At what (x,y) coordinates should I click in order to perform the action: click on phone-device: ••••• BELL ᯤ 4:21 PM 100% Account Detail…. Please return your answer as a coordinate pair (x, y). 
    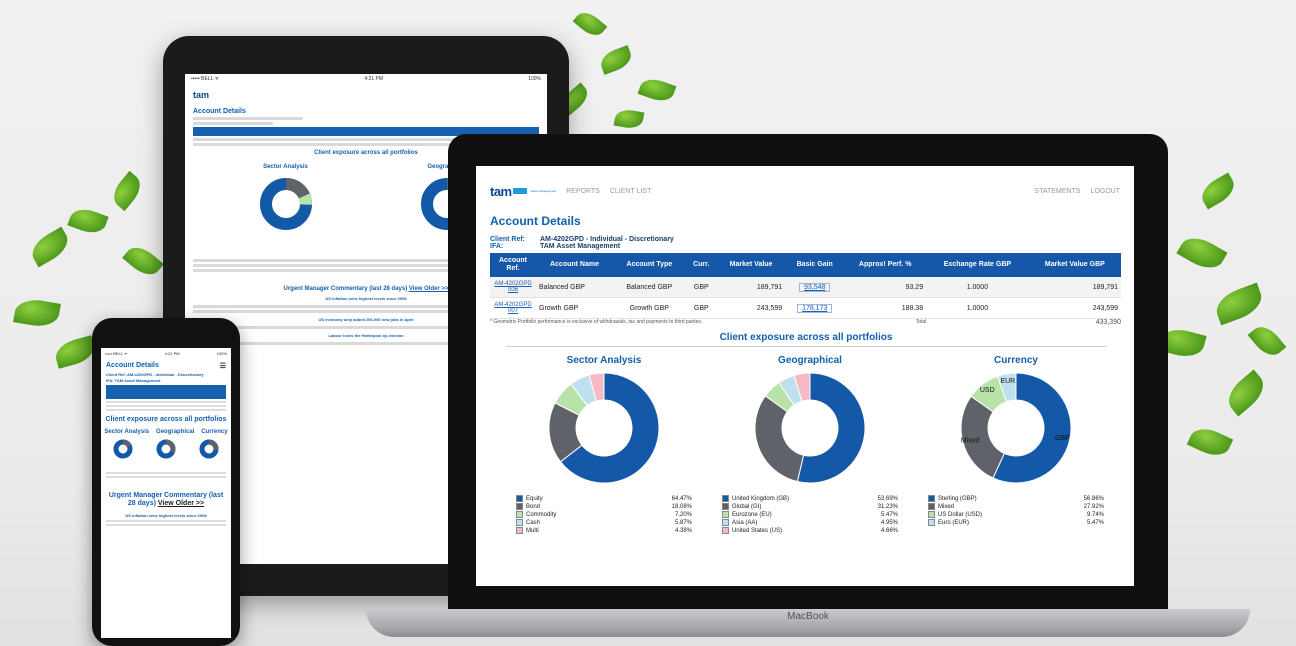
    Looking at the image, I should click on (166, 482).